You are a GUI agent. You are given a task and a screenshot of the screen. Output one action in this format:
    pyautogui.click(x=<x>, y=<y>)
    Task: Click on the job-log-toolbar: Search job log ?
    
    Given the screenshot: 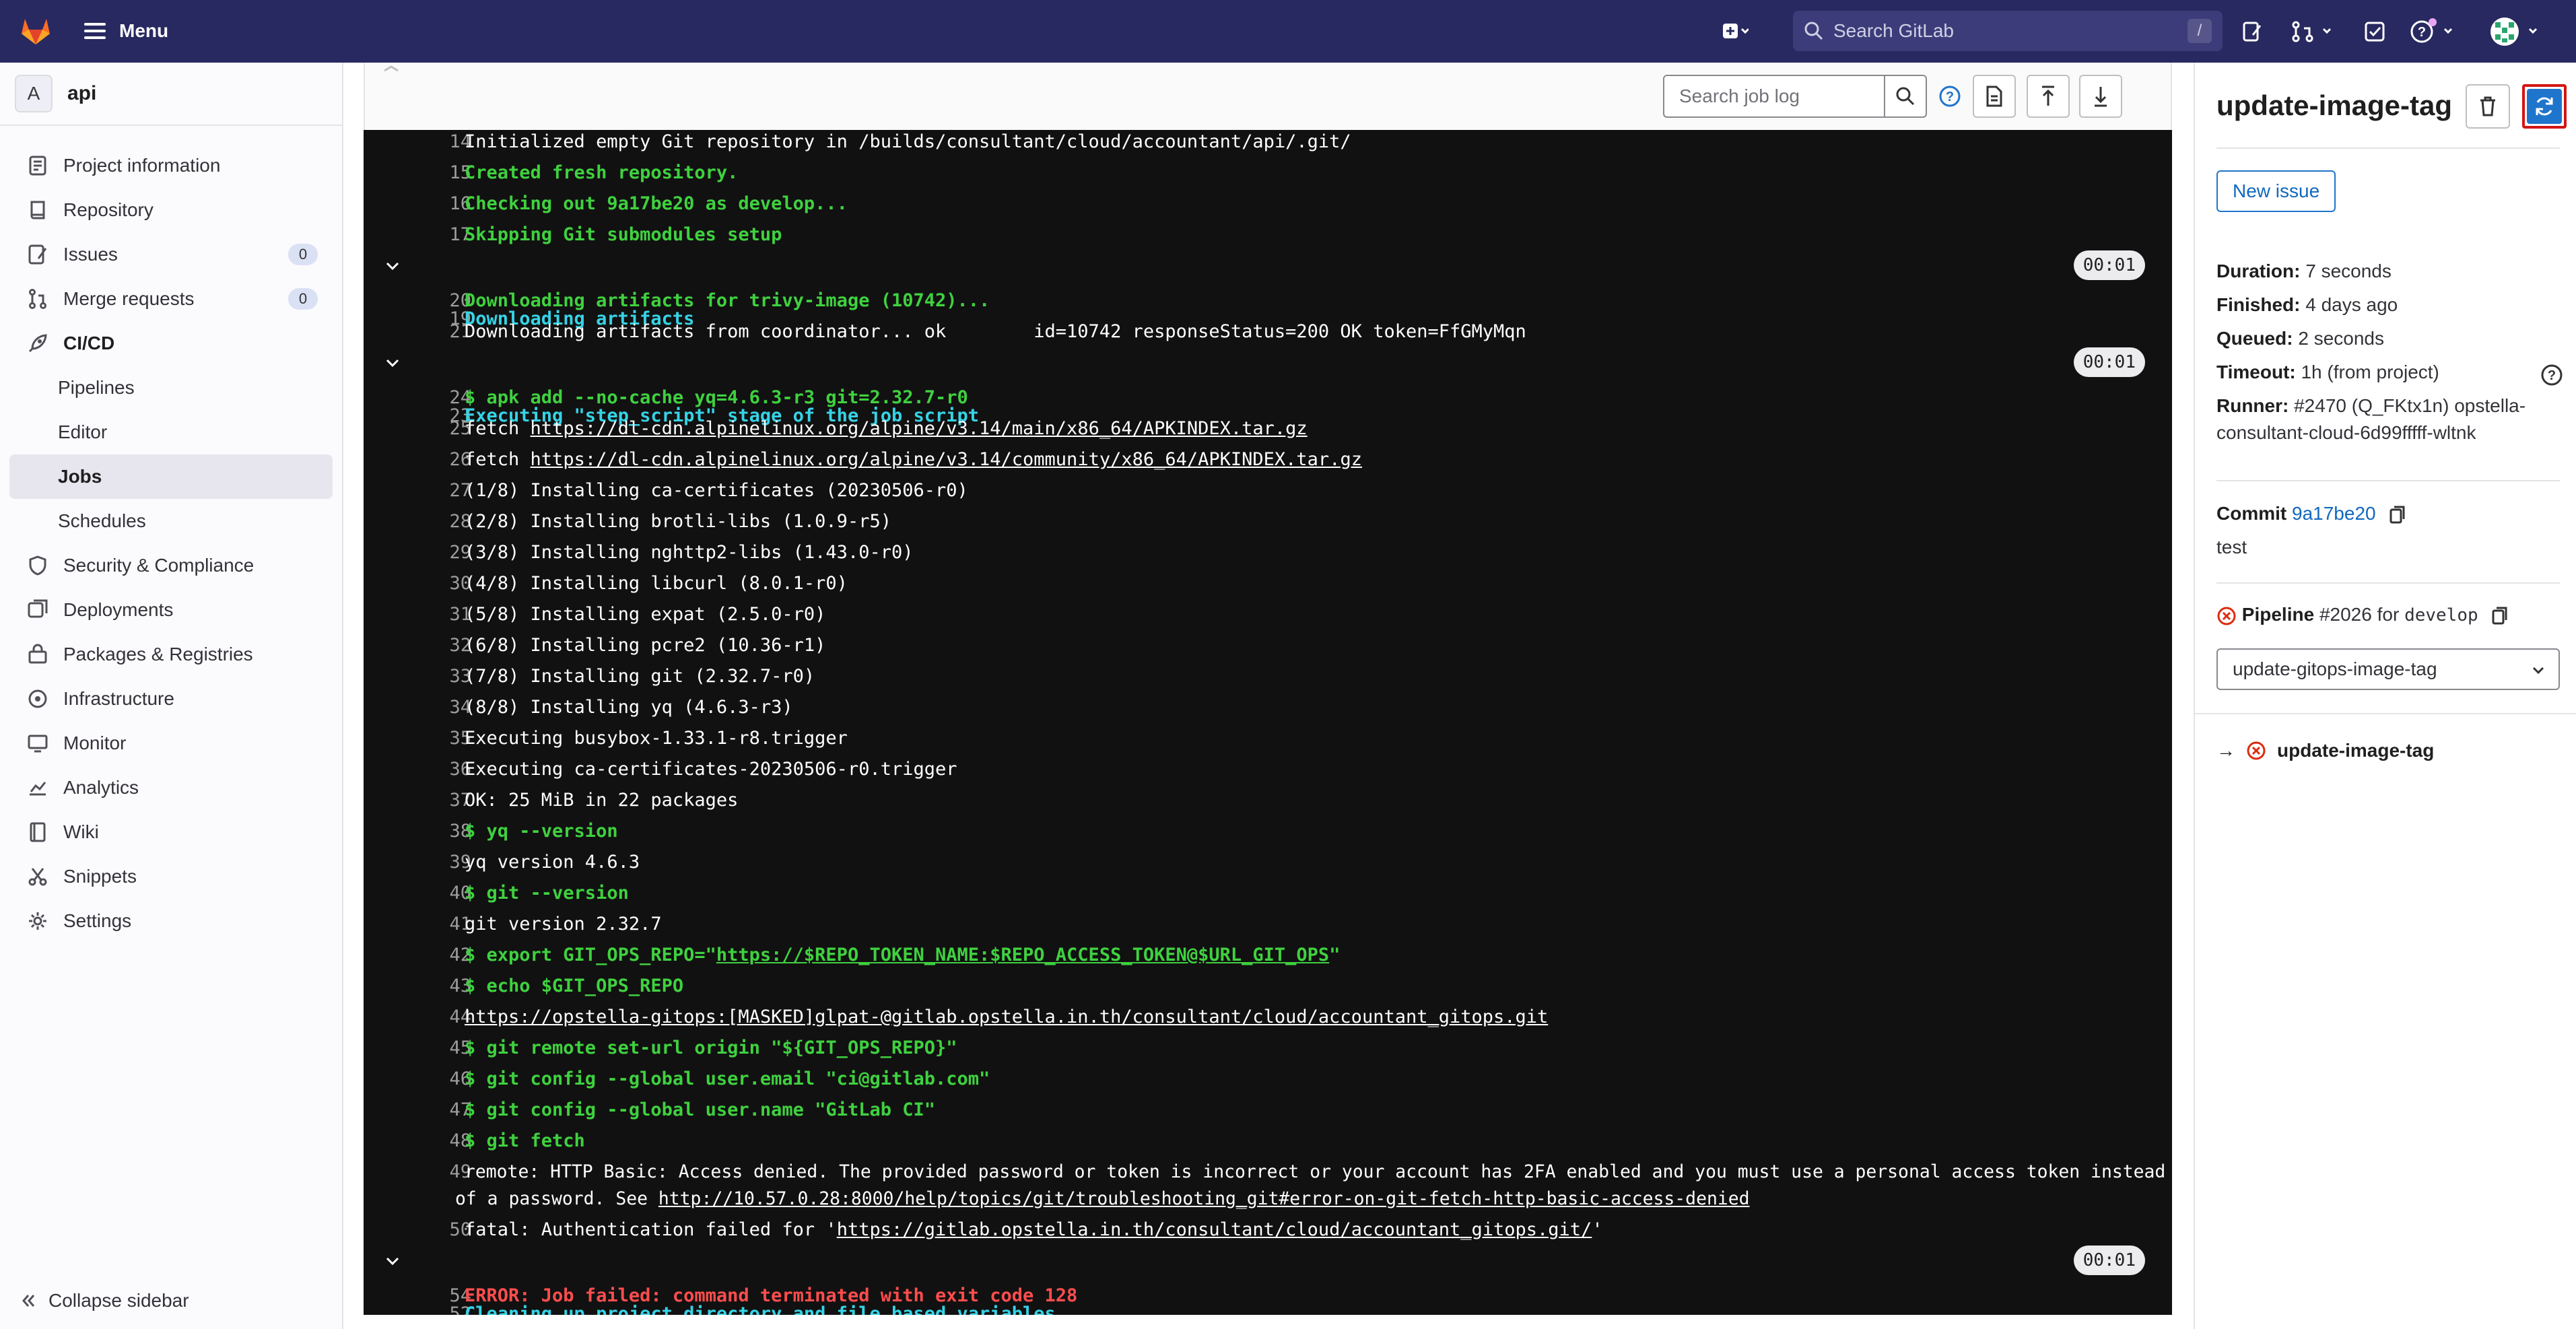 What is the action you would take?
    pyautogui.click(x=1268, y=97)
    